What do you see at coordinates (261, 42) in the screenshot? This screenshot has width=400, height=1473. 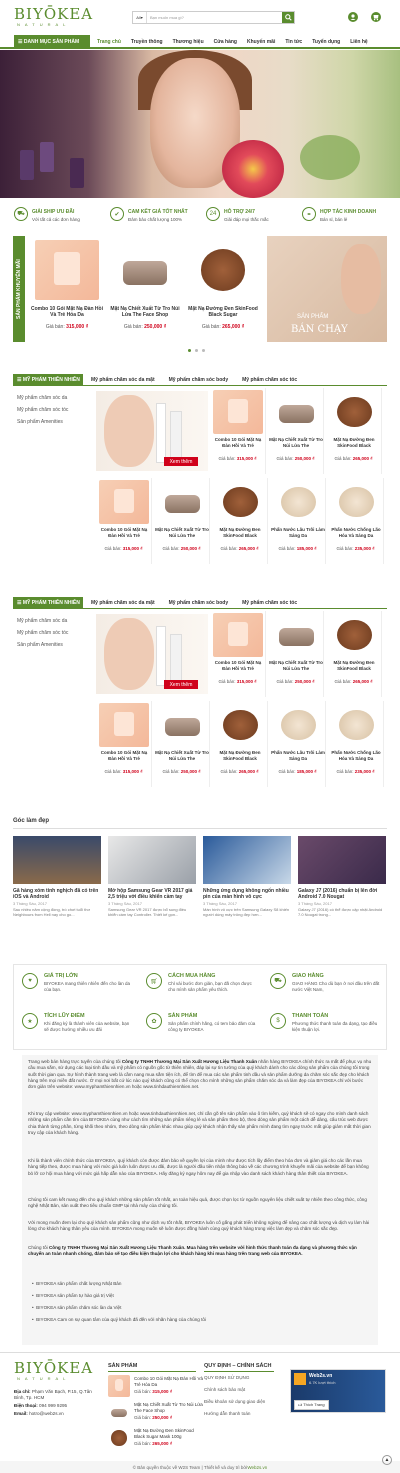 I see `nav-promotions: Khuyến mãi` at bounding box center [261, 42].